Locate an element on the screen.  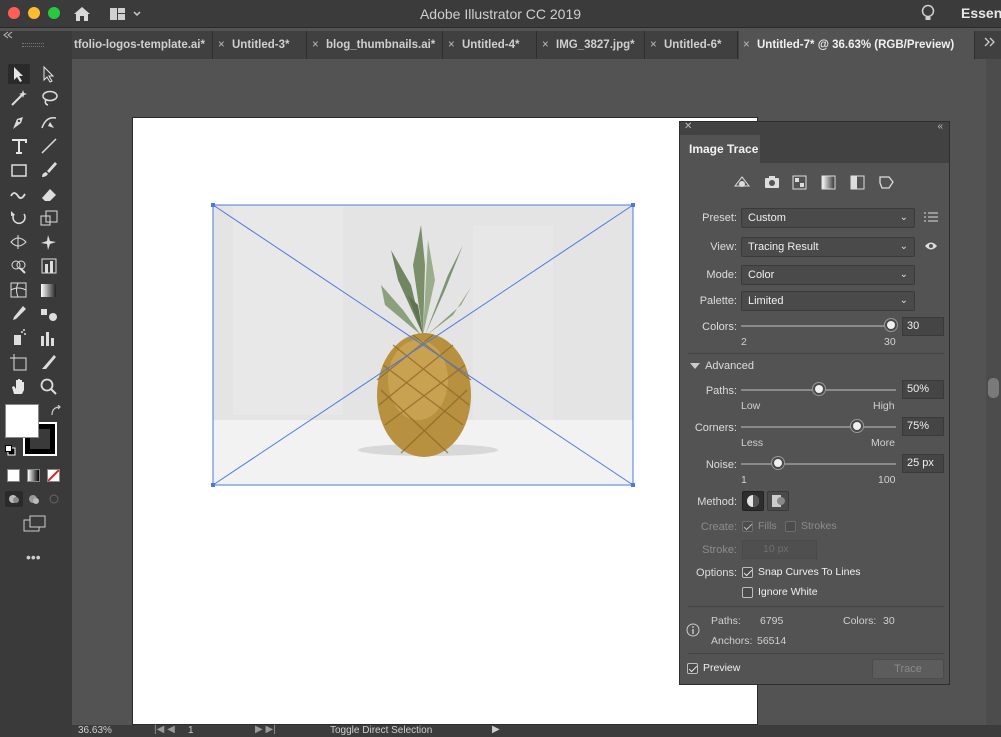
tab-untitled-7: × Untitled-7* @ 36.63% (RGB/Preview) is located at coordinates (857, 45).